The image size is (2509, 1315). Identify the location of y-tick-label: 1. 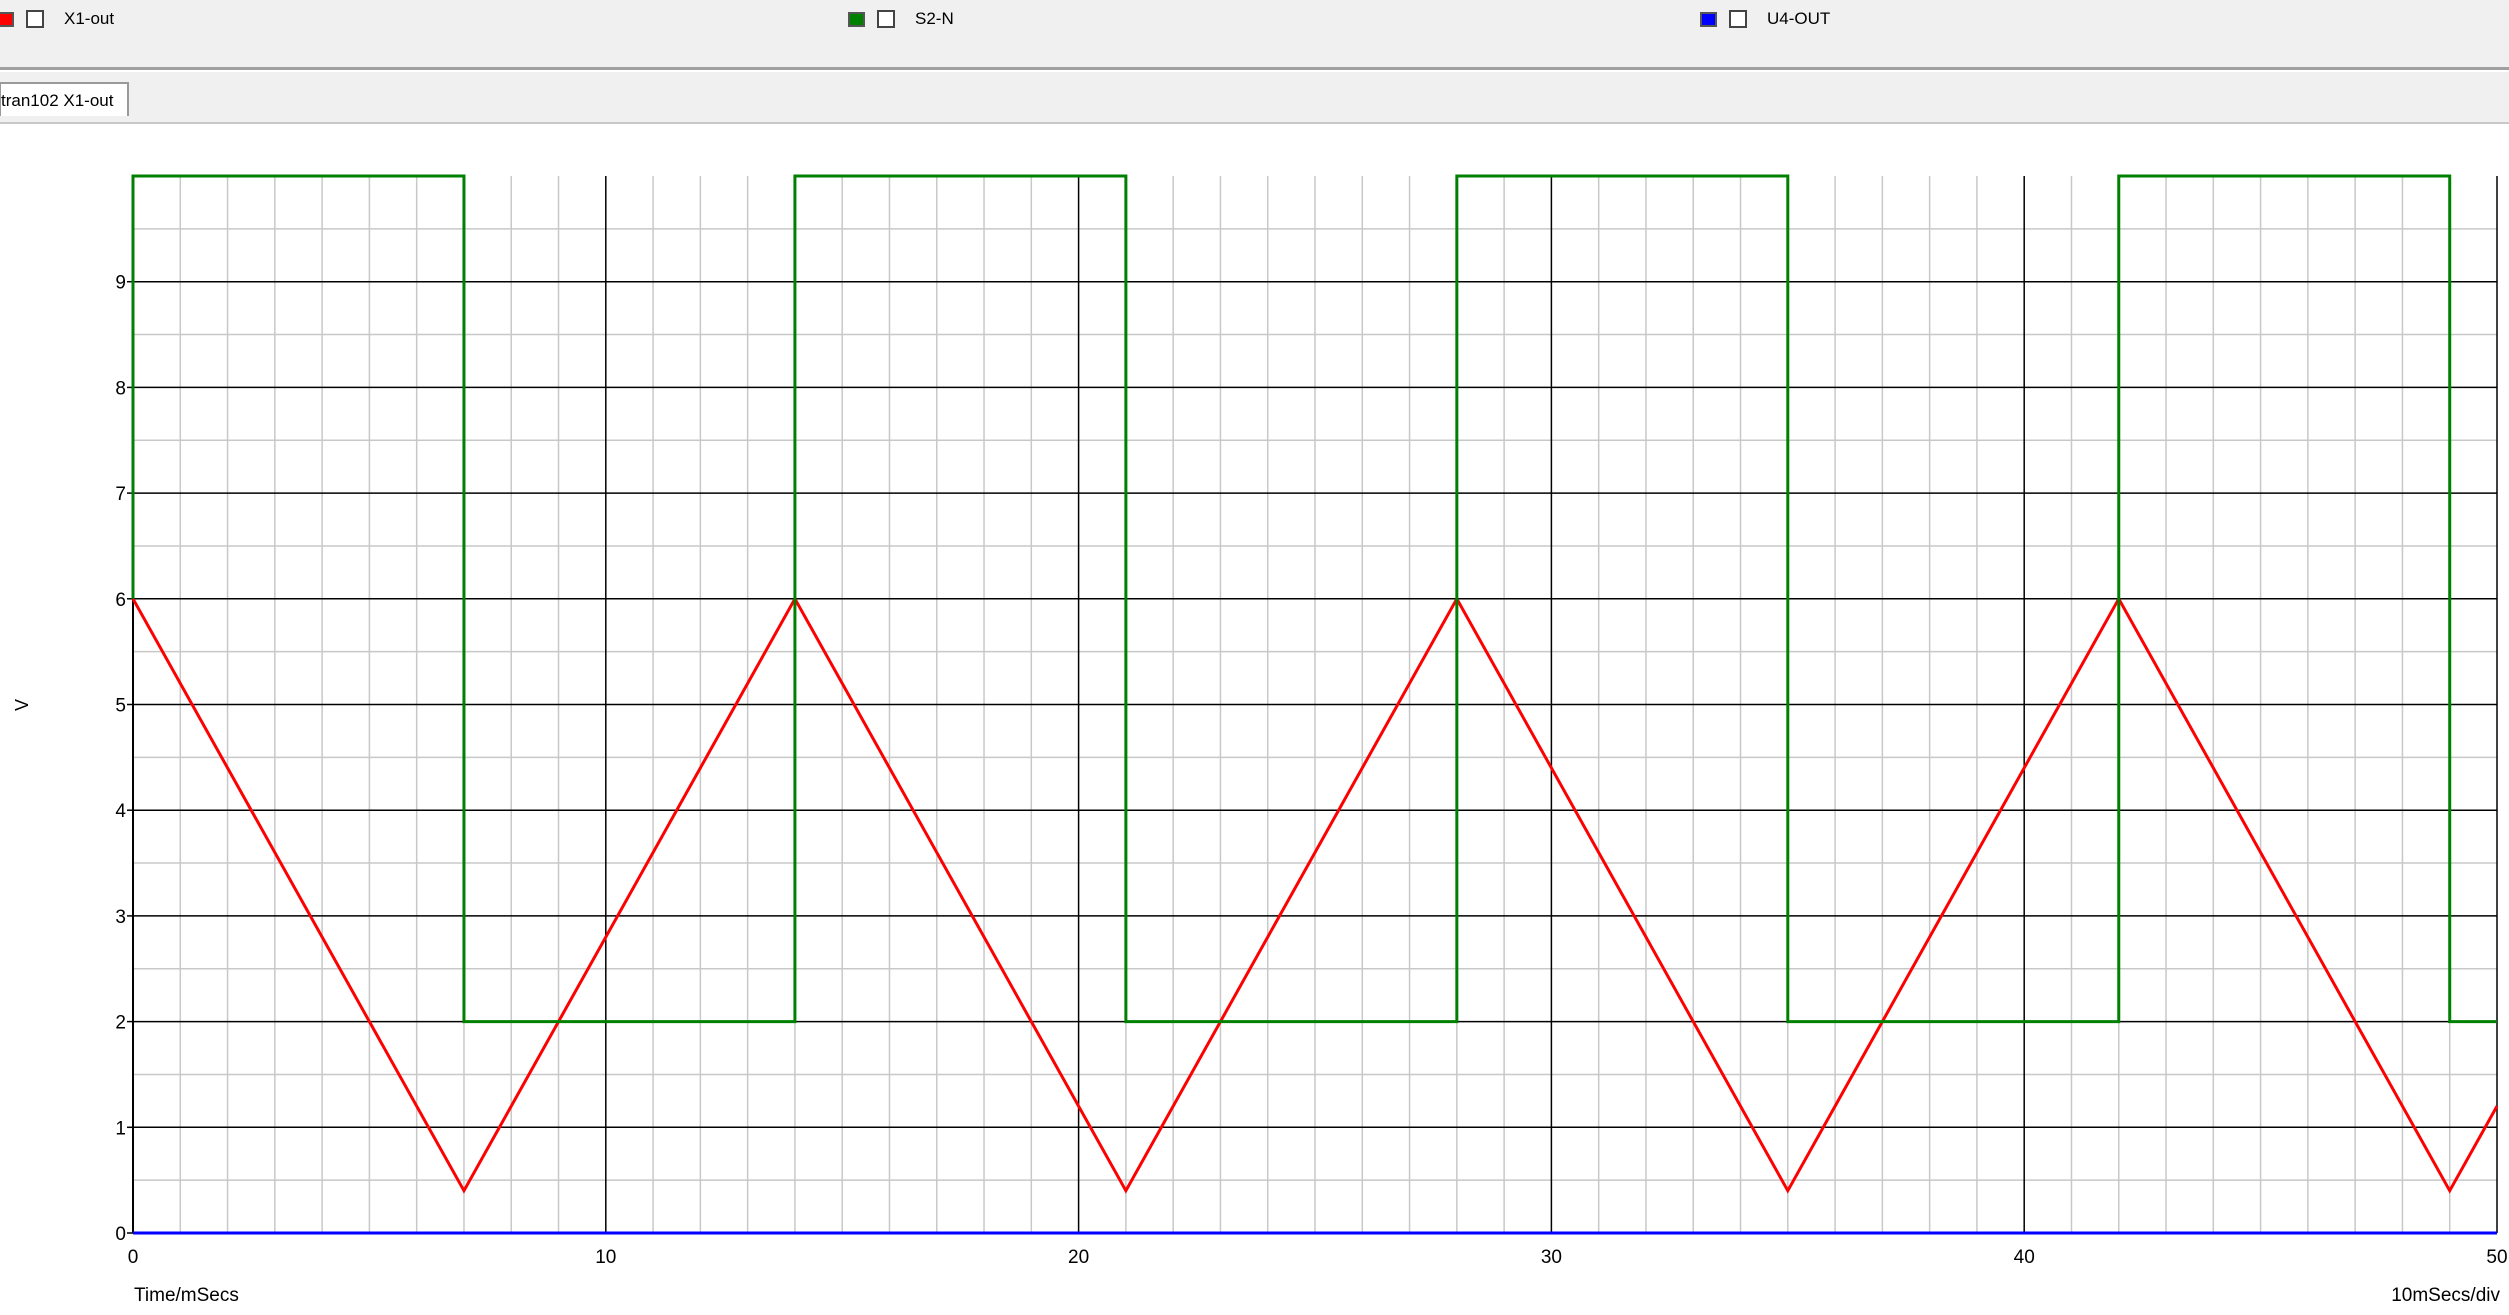
(120, 1128).